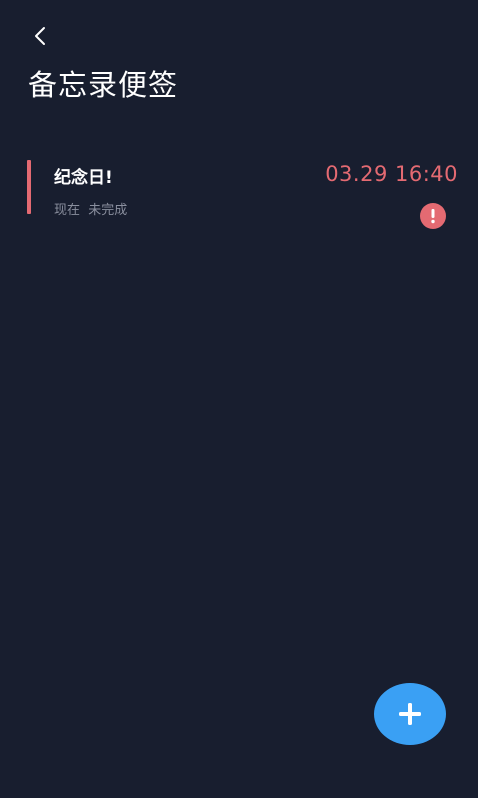 This screenshot has width=478, height=798. Describe the element at coordinates (433, 216) in the screenshot. I see `exclamation-circle-icon` at that location.